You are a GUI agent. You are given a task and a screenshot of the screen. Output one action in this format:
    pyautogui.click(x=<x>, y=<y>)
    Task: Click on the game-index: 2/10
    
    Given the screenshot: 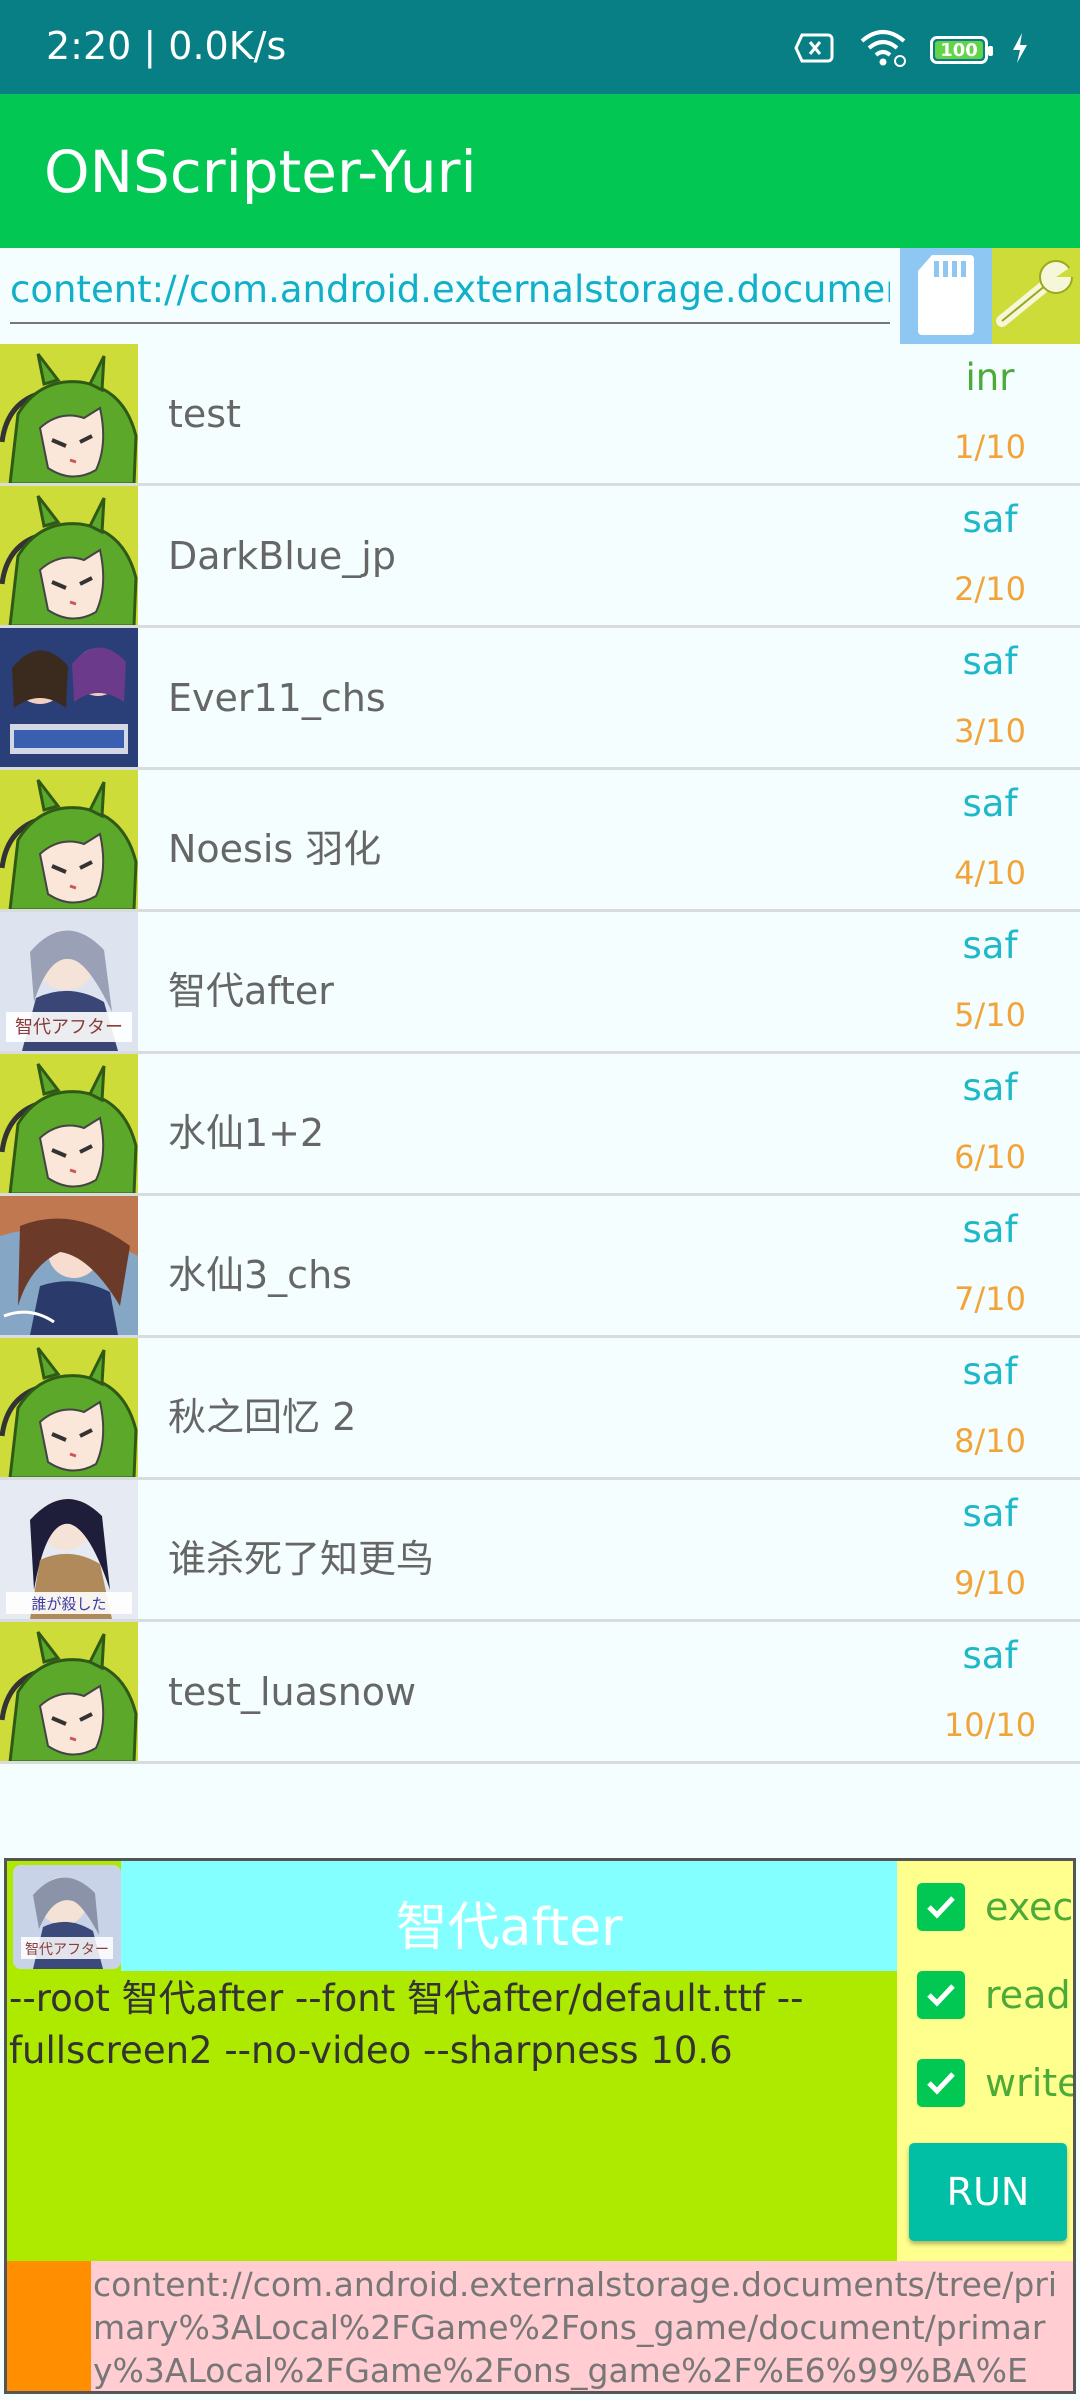 What is the action you would take?
    pyautogui.click(x=990, y=589)
    